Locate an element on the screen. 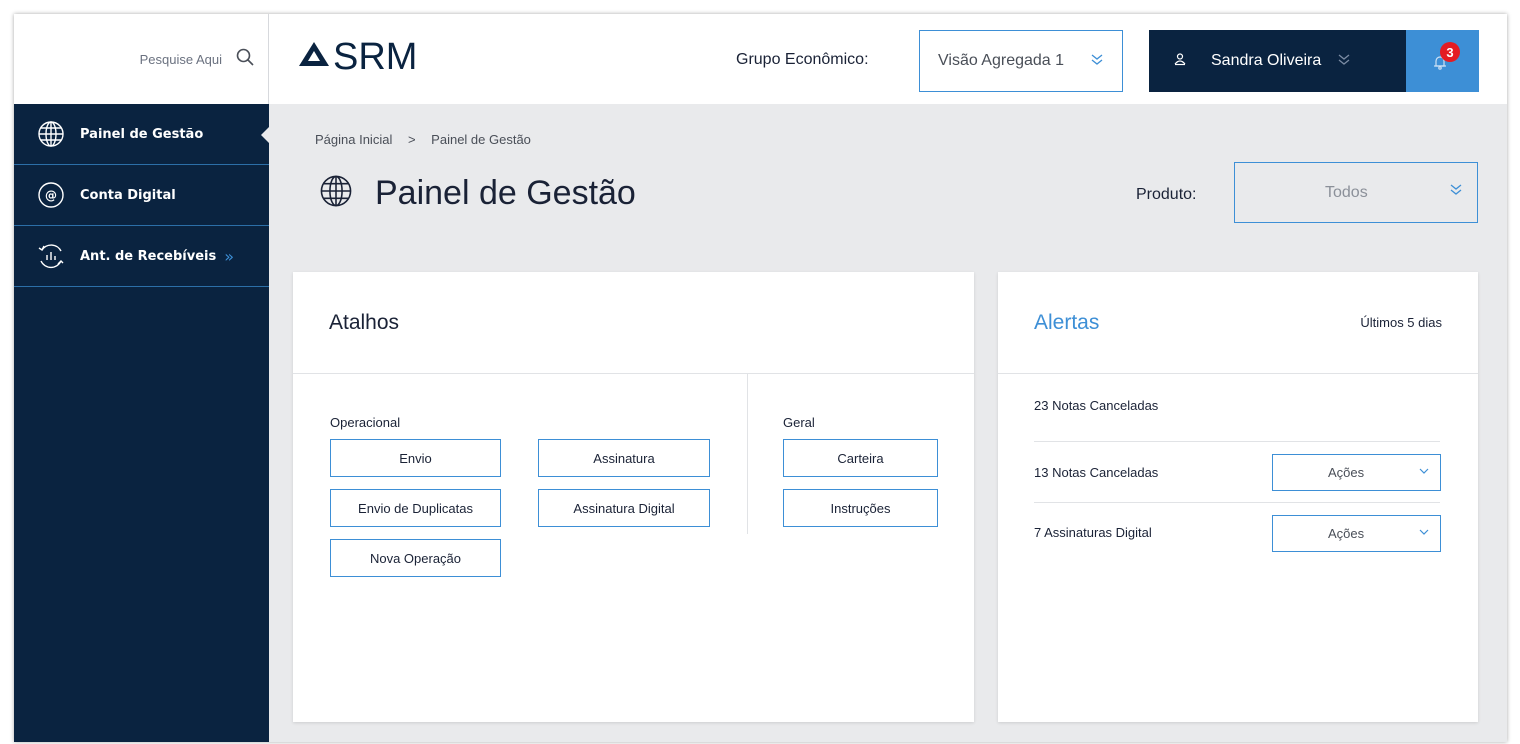 The width and height of the screenshot is (1520, 744). grupo-economico-value: Visão Agregada 1 is located at coordinates (1001, 60).